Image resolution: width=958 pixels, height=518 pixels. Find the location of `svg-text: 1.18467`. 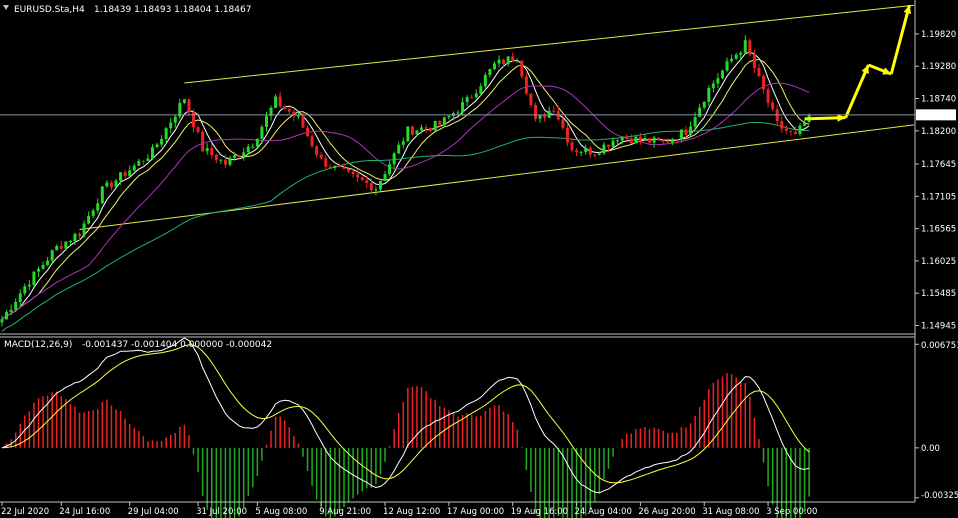

svg-text: 1.18467 is located at coordinates (936, 116).